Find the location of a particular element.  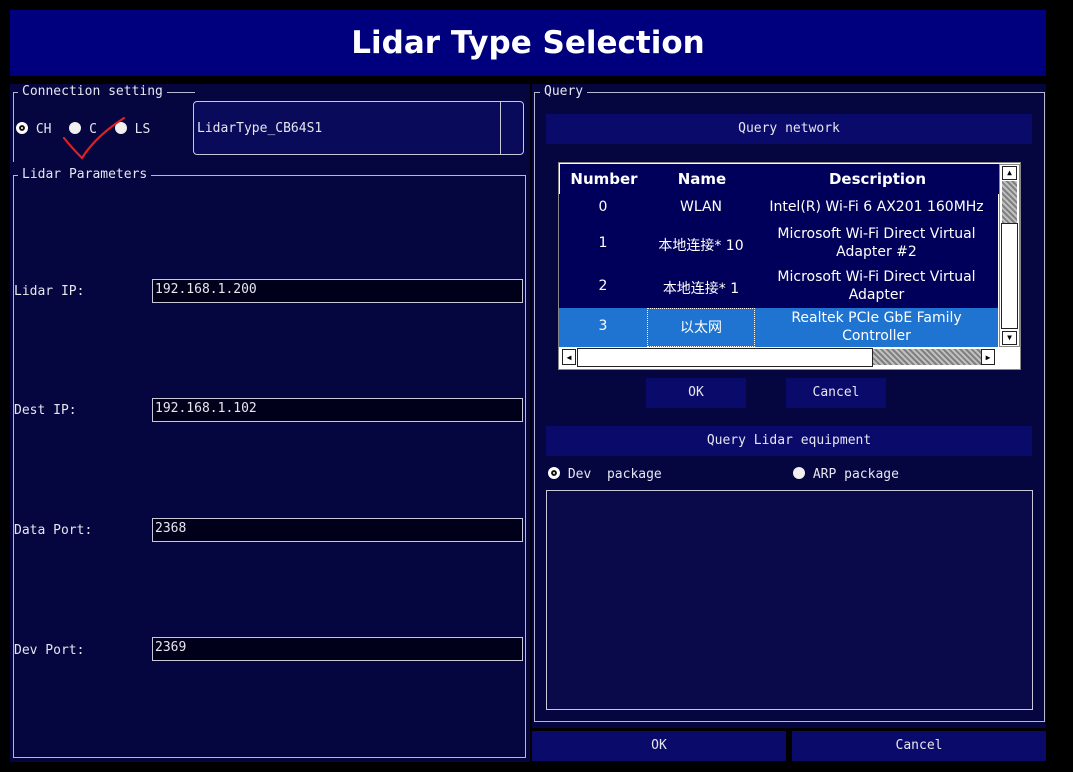

header-description: Description is located at coordinates (877, 179).